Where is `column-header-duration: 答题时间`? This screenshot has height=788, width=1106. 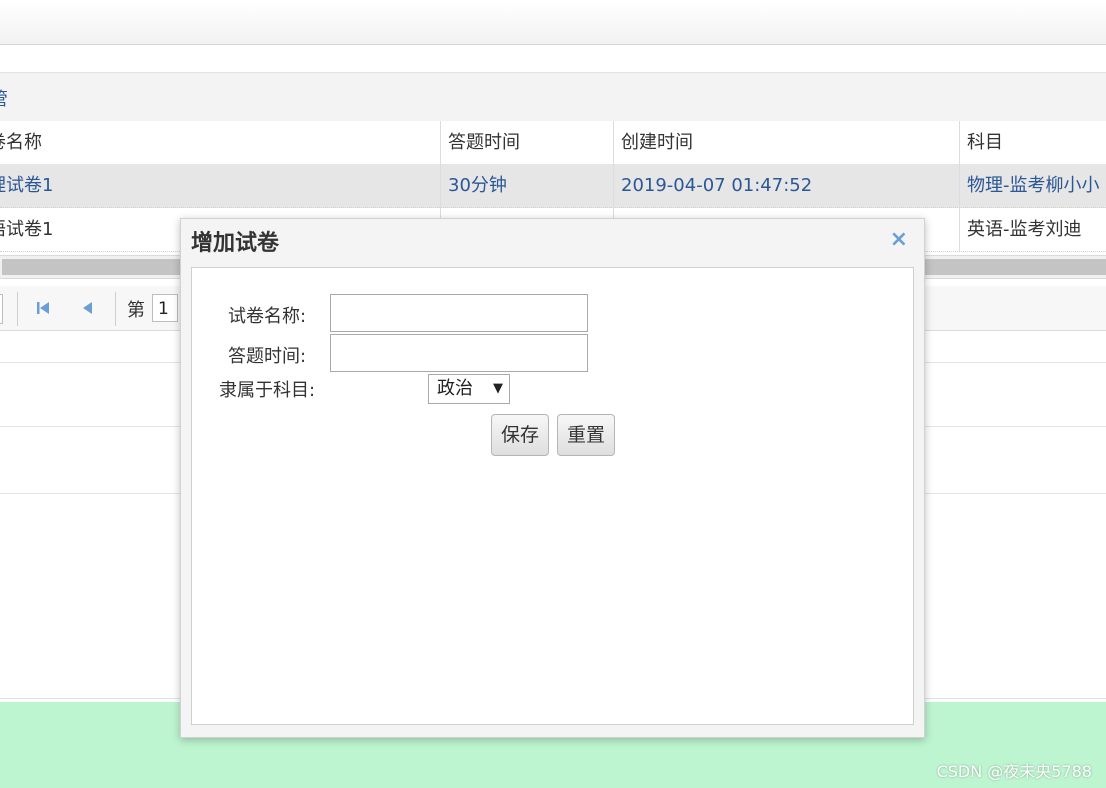
column-header-duration: 答题时间 is located at coordinates (527, 142).